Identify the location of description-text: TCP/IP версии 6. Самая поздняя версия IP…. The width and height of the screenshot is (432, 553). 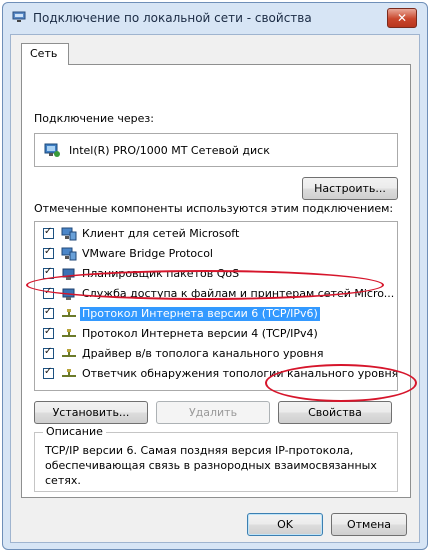
(211, 465).